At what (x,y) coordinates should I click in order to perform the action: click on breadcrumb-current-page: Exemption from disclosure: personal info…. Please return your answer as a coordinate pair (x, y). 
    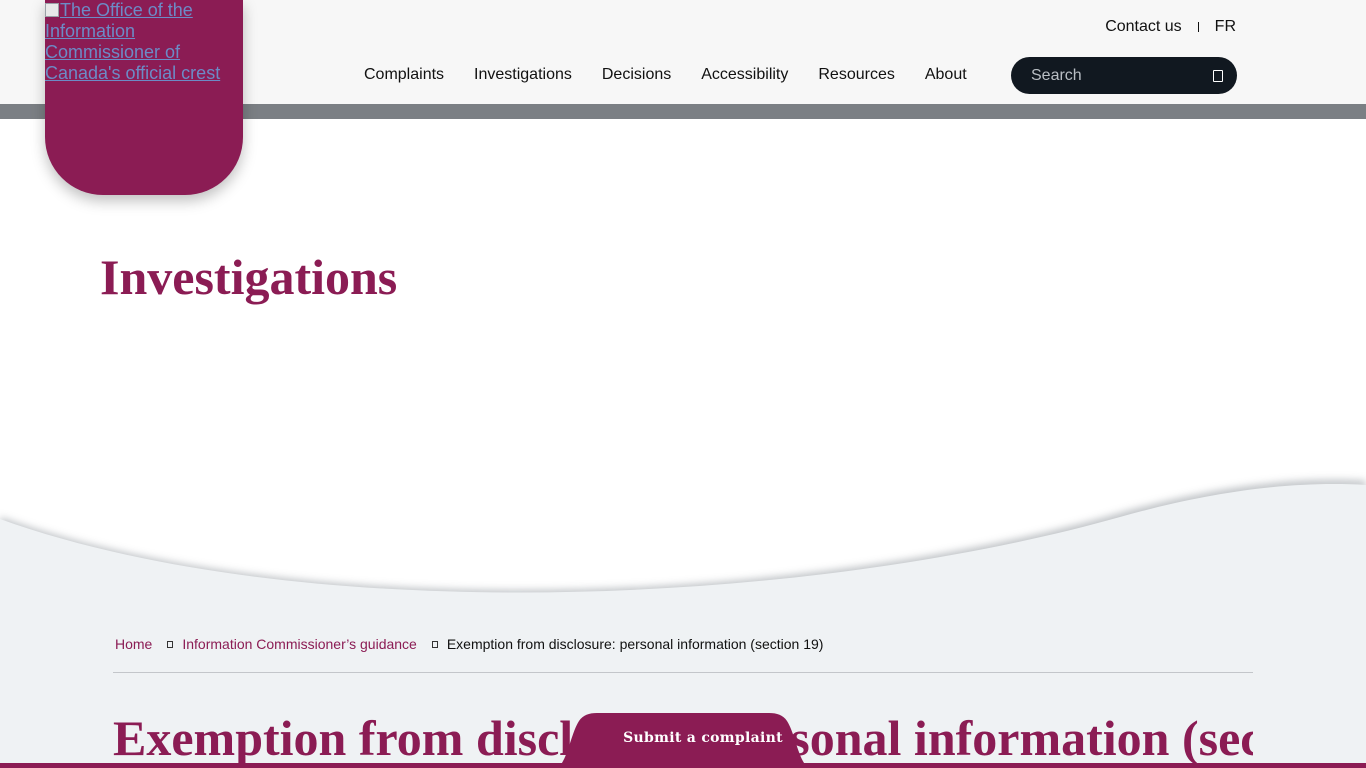
    Looking at the image, I should click on (635, 644).